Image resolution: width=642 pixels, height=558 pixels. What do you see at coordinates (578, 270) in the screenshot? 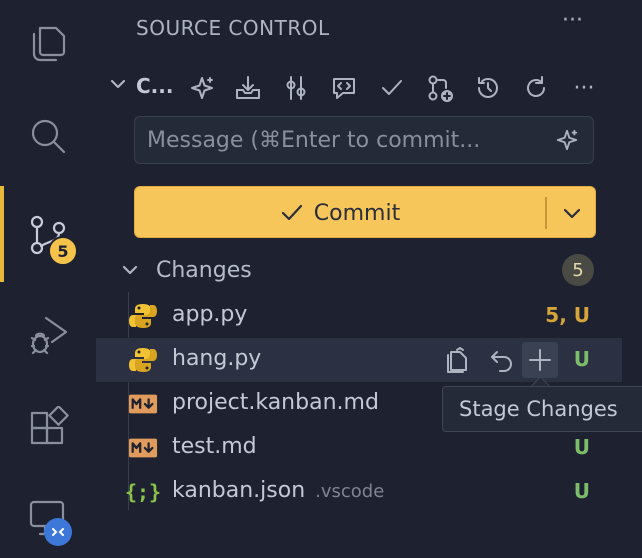
I see `changes-count-badge: 5` at bounding box center [578, 270].